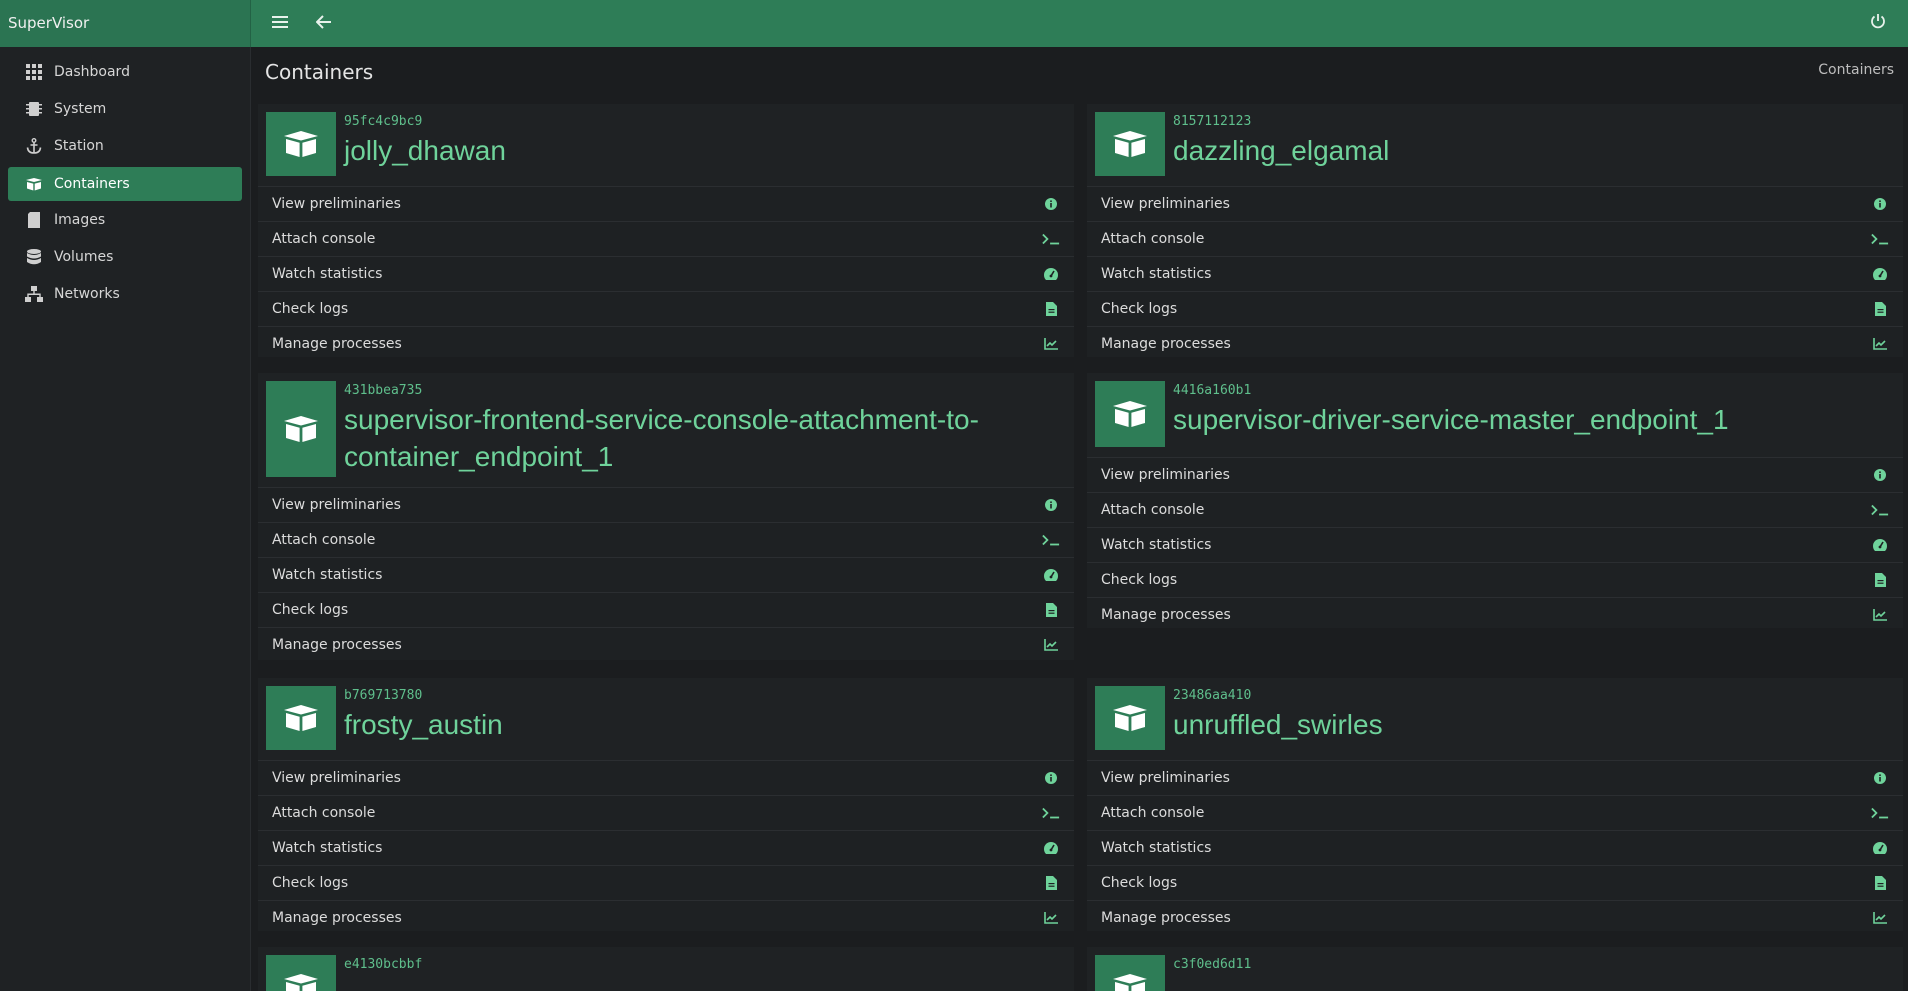 The height and width of the screenshot is (991, 1908). I want to click on back-arrow-icon, so click(324, 24).